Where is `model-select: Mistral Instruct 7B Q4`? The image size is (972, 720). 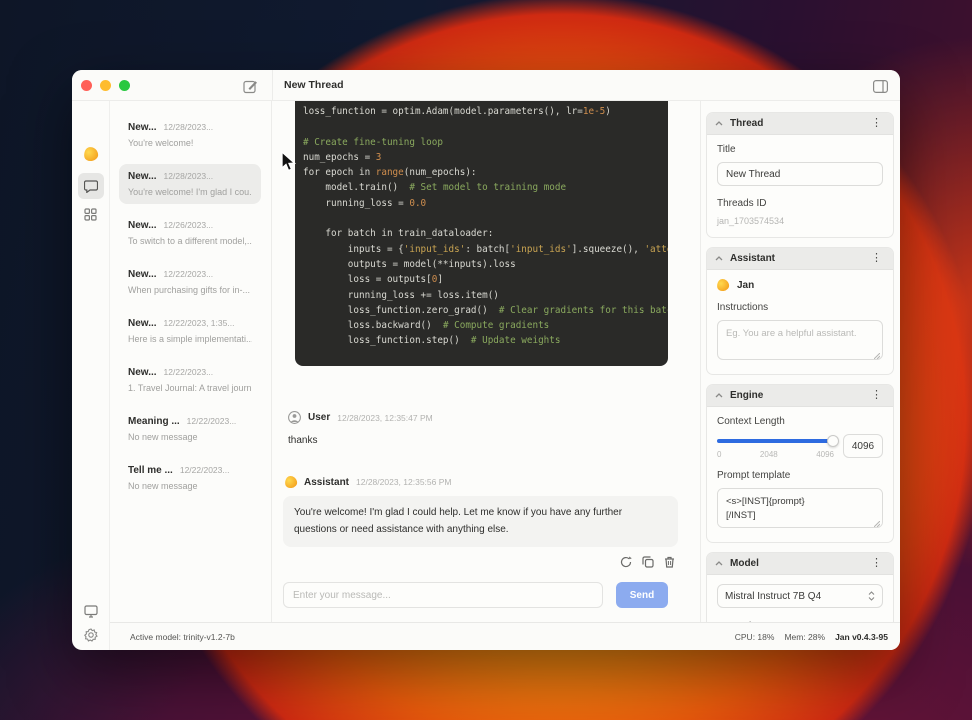 model-select: Mistral Instruct 7B Q4 is located at coordinates (800, 596).